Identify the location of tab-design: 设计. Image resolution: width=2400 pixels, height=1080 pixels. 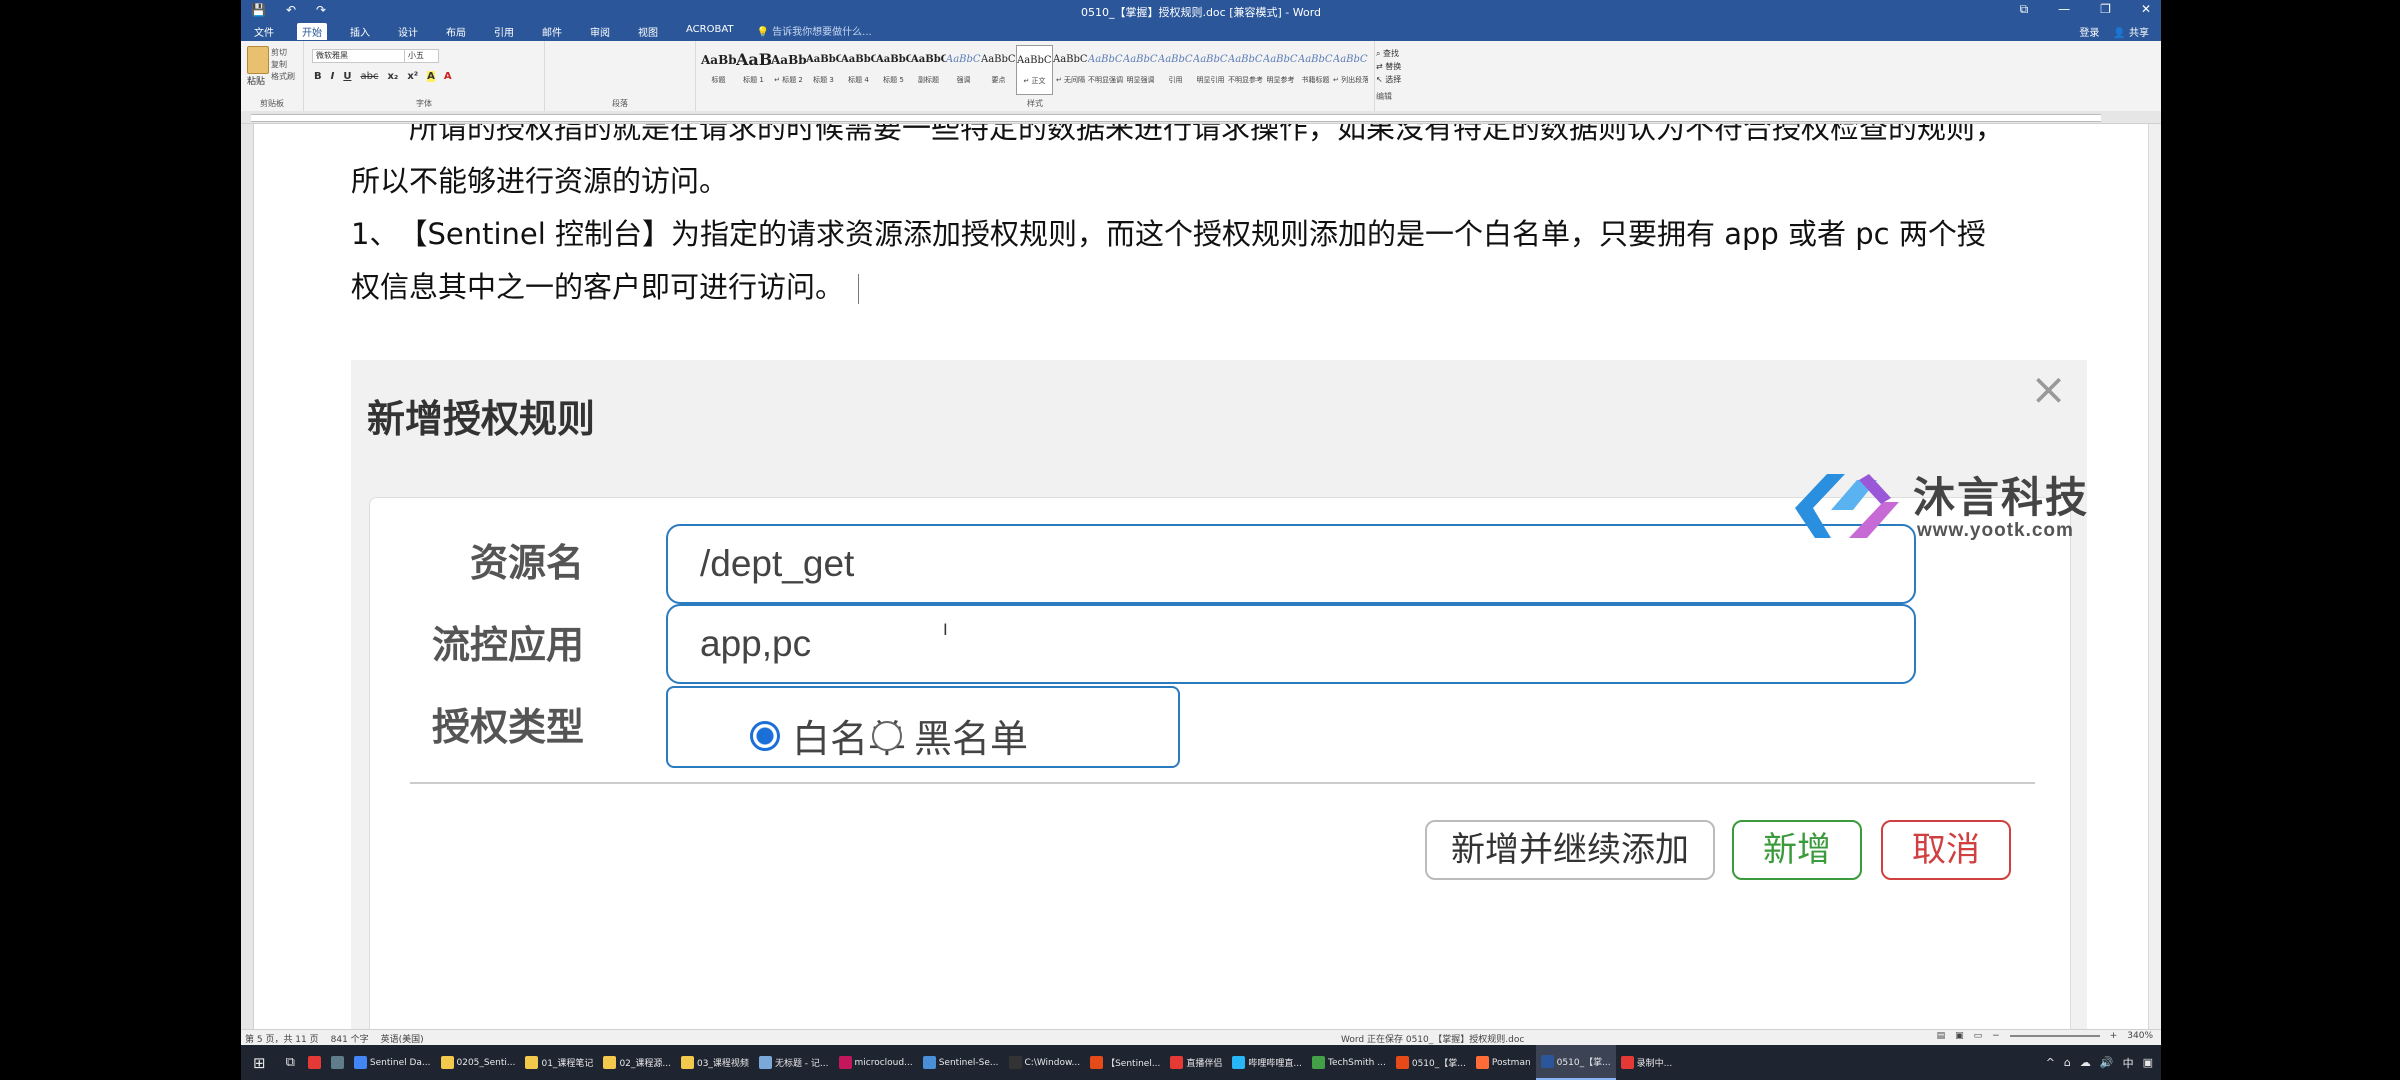
(408, 31).